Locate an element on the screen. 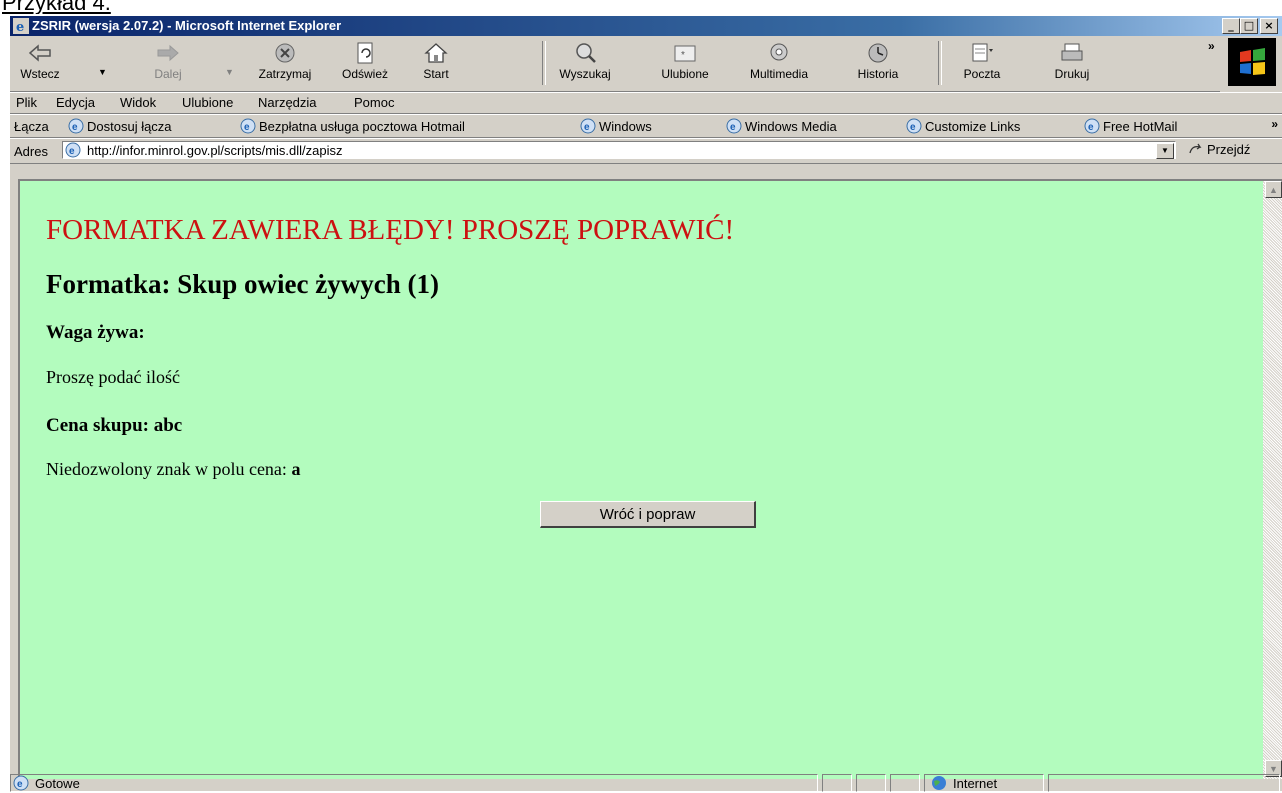 The image size is (1282, 793). forward-button: Dalej is located at coordinates (168, 64).